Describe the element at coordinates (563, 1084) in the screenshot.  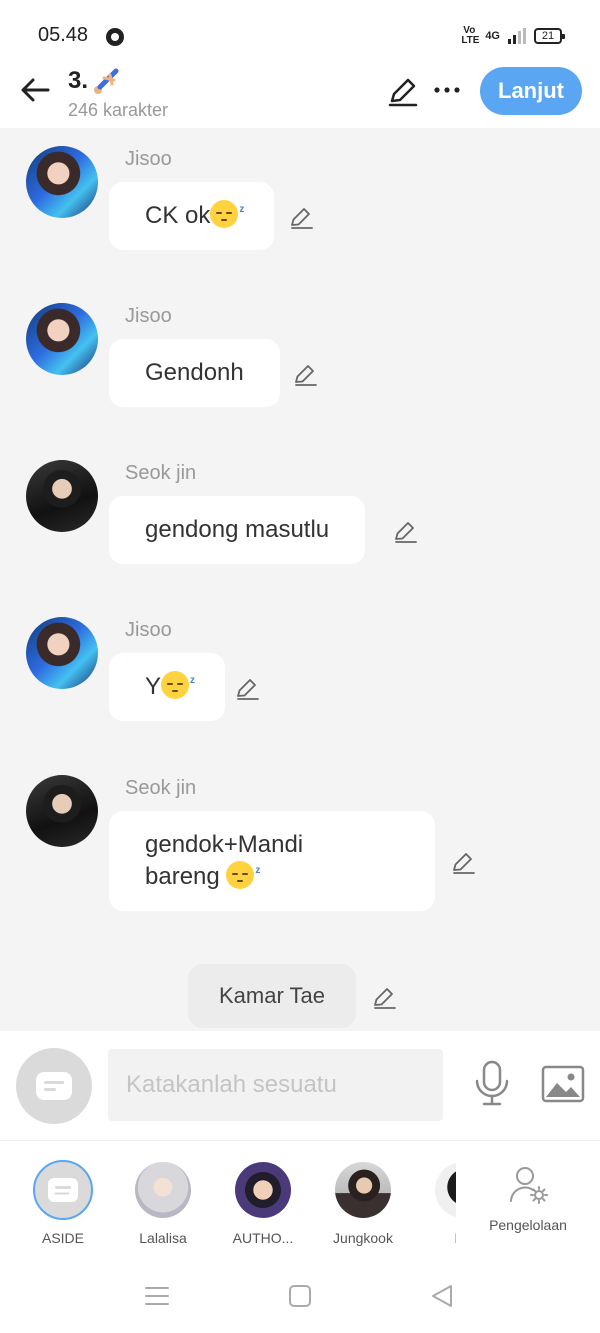
I see `image-icon` at that location.